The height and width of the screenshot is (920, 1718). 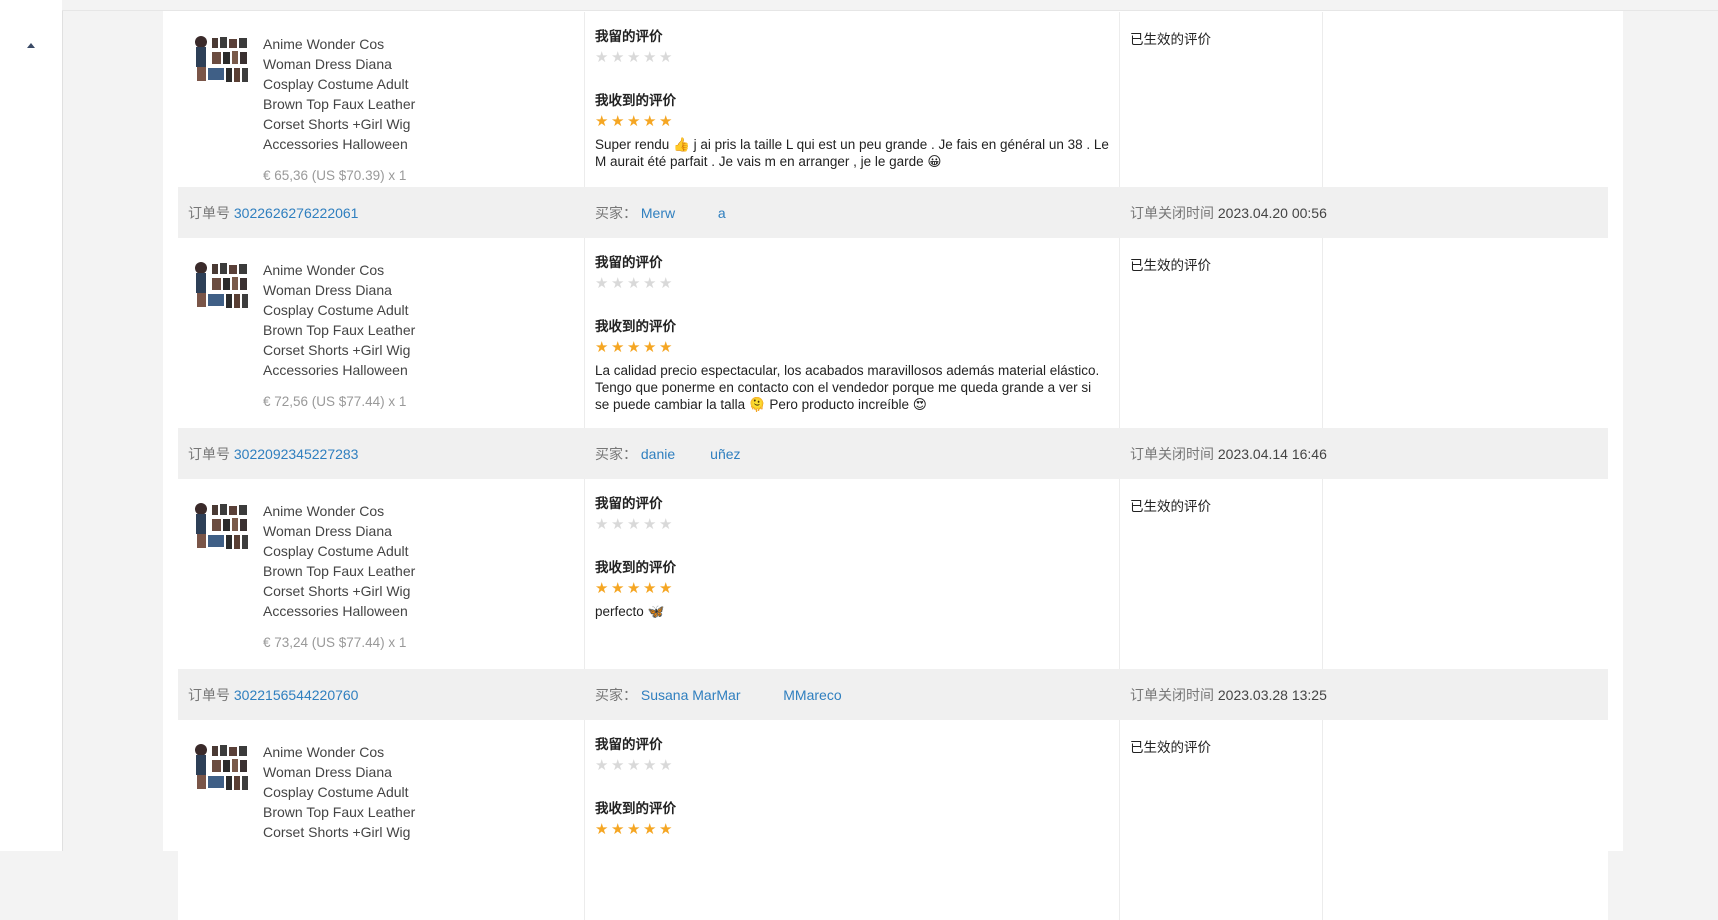 I want to click on product-price: € 65,36 (US $70.39) x 1, so click(x=335, y=175).